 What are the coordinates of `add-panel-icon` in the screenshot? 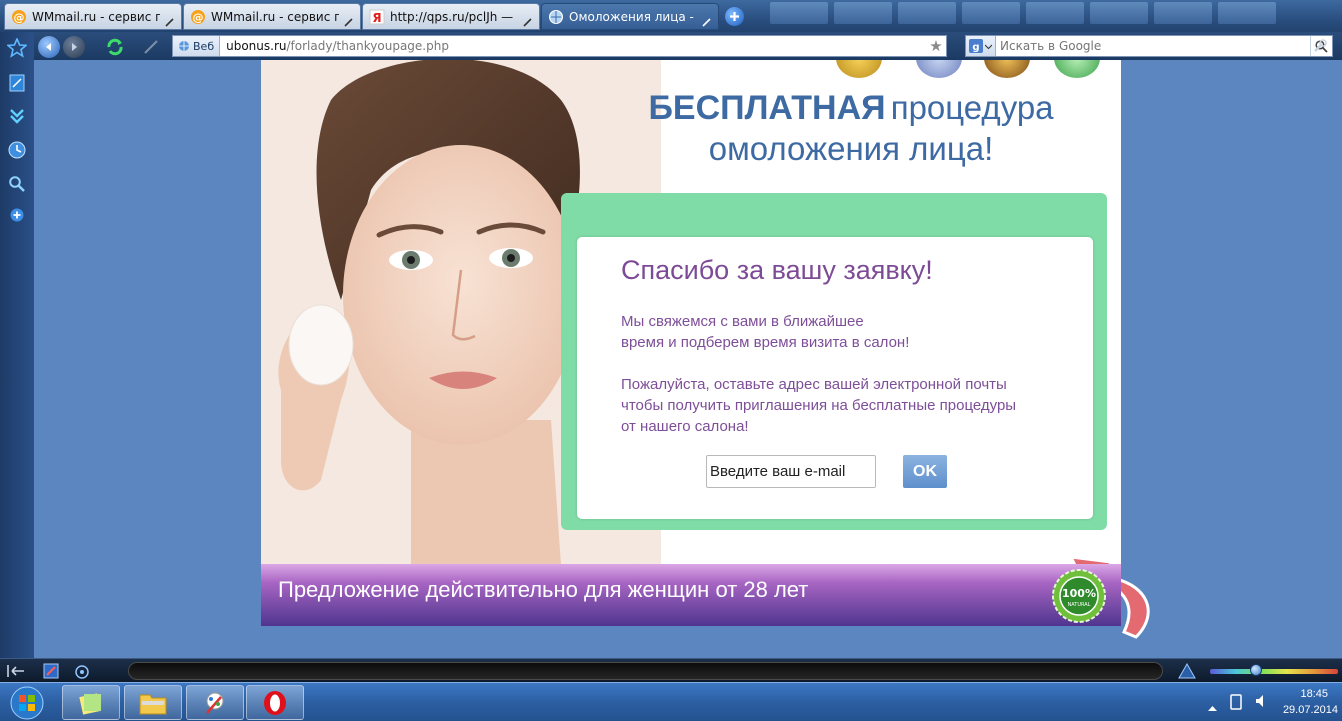 It's located at (17, 215).